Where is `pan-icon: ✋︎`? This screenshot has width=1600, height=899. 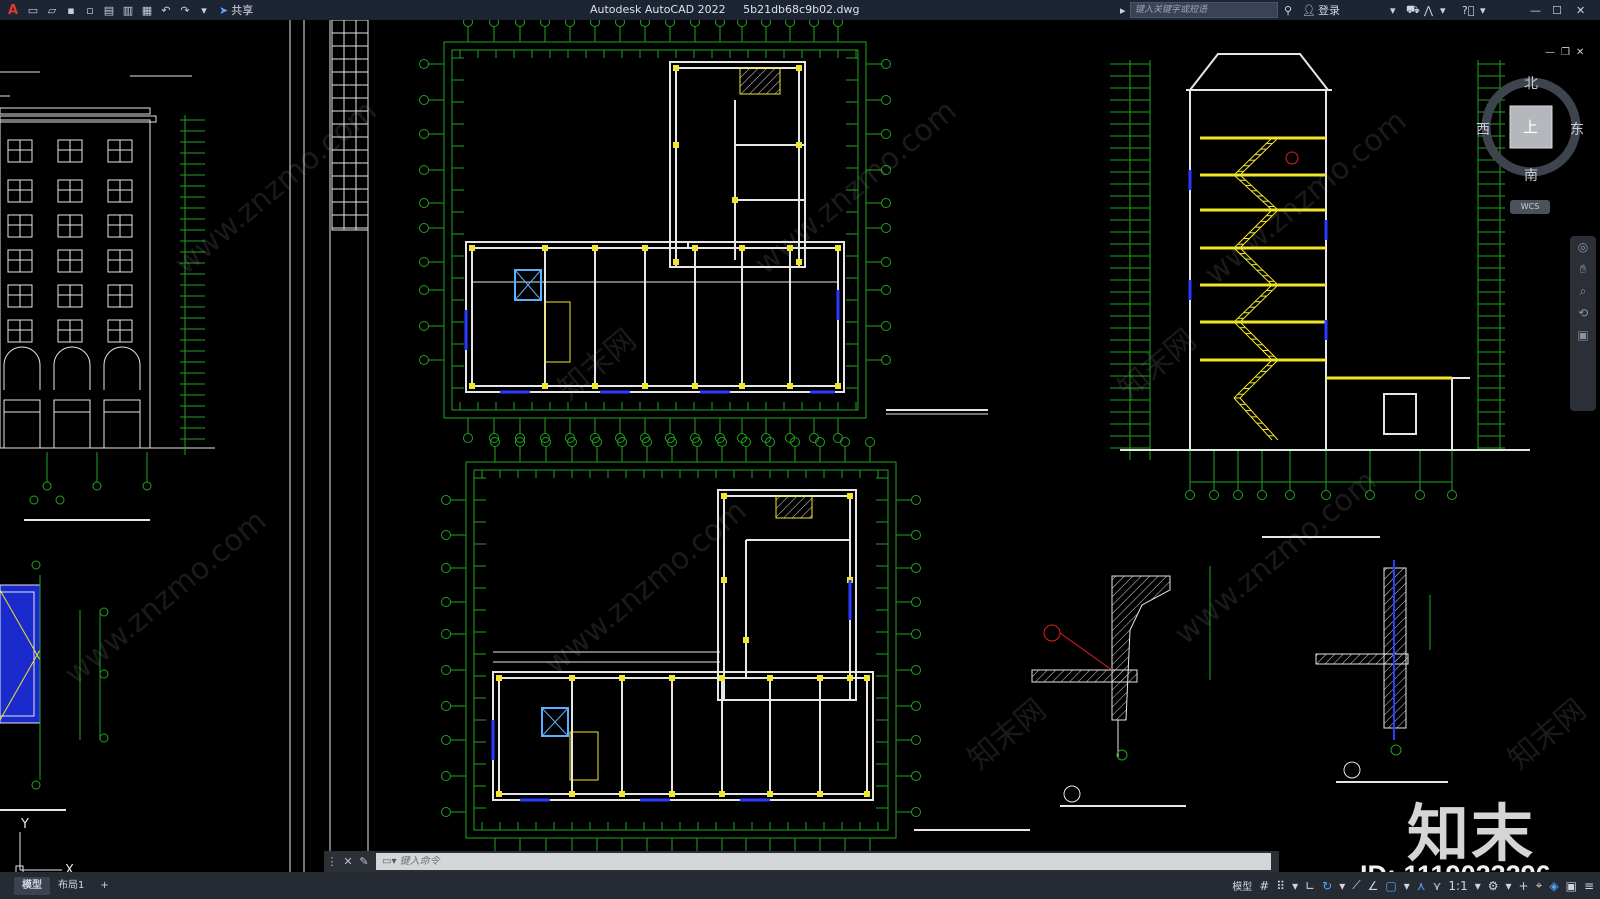
pan-icon: ✋︎ is located at coordinates (1583, 269).